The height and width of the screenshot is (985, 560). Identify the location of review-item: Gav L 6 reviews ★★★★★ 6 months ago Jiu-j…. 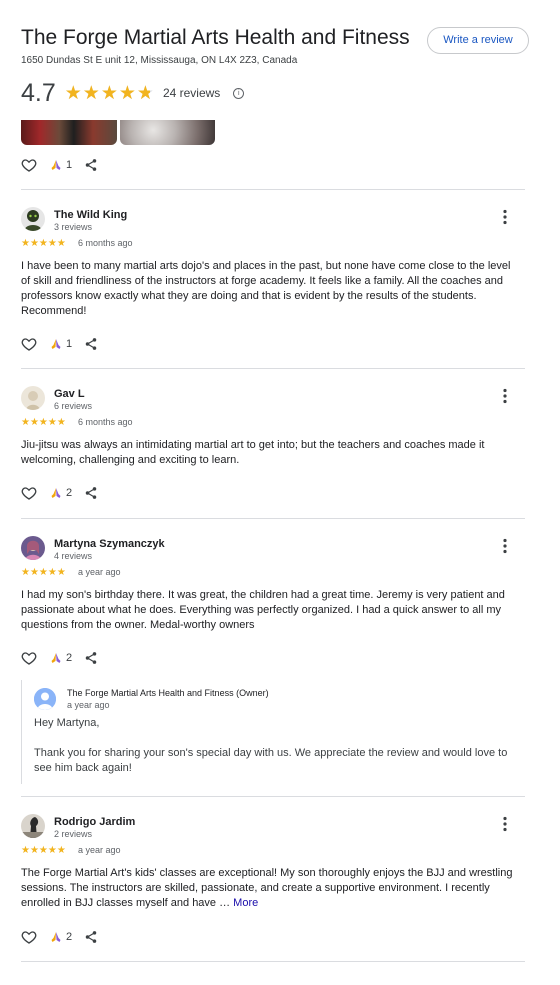
(273, 436).